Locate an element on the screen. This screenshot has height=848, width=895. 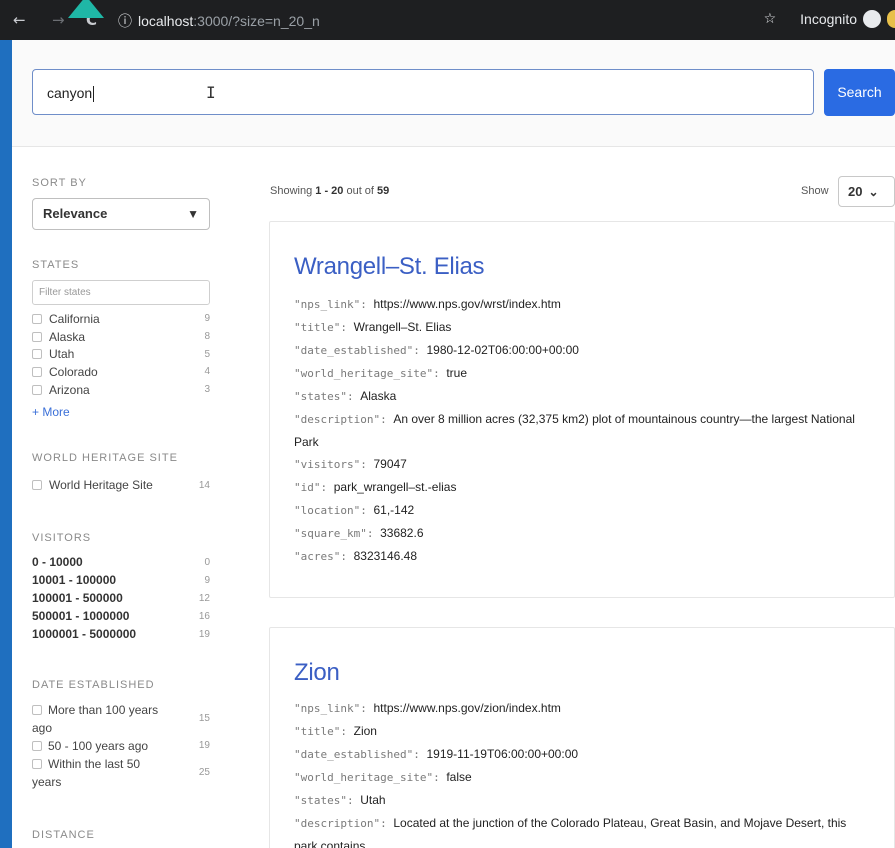
states-title: STATES is located at coordinates (56, 265).